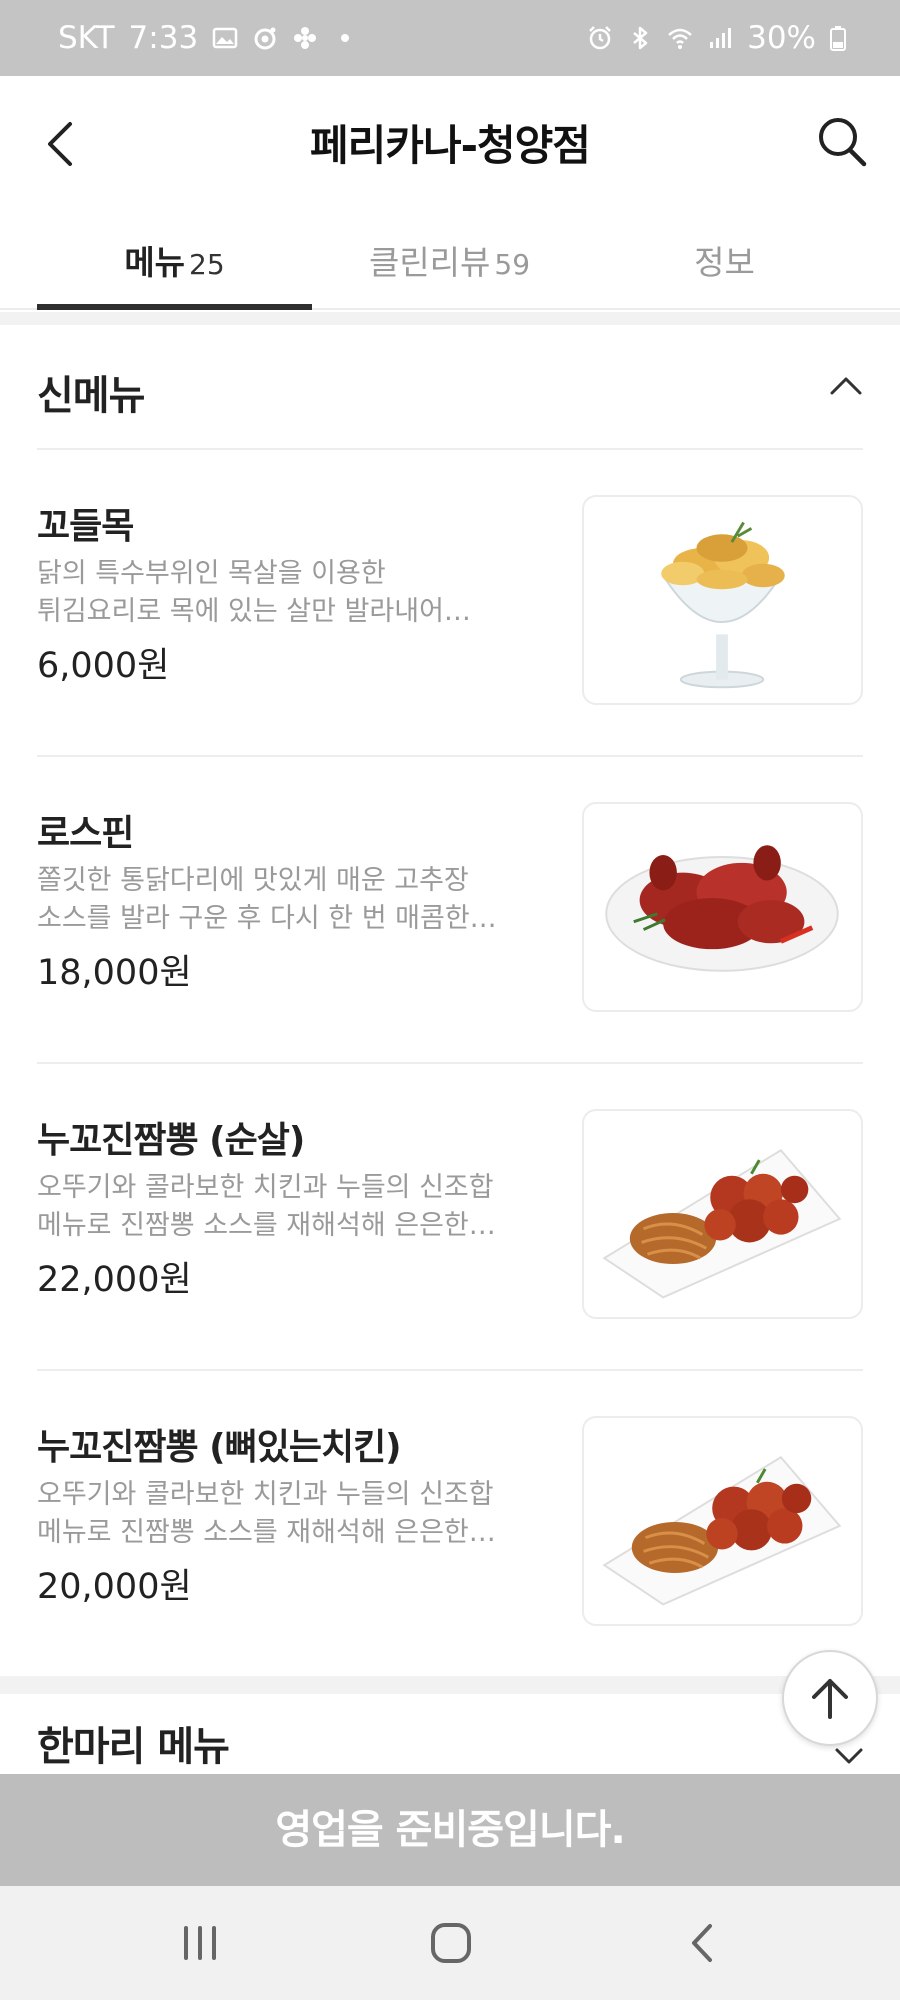 Image resolution: width=900 pixels, height=2000 pixels. What do you see at coordinates (429, 262) in the screenshot?
I see `tab-reviews-label: 클린리뷰` at bounding box center [429, 262].